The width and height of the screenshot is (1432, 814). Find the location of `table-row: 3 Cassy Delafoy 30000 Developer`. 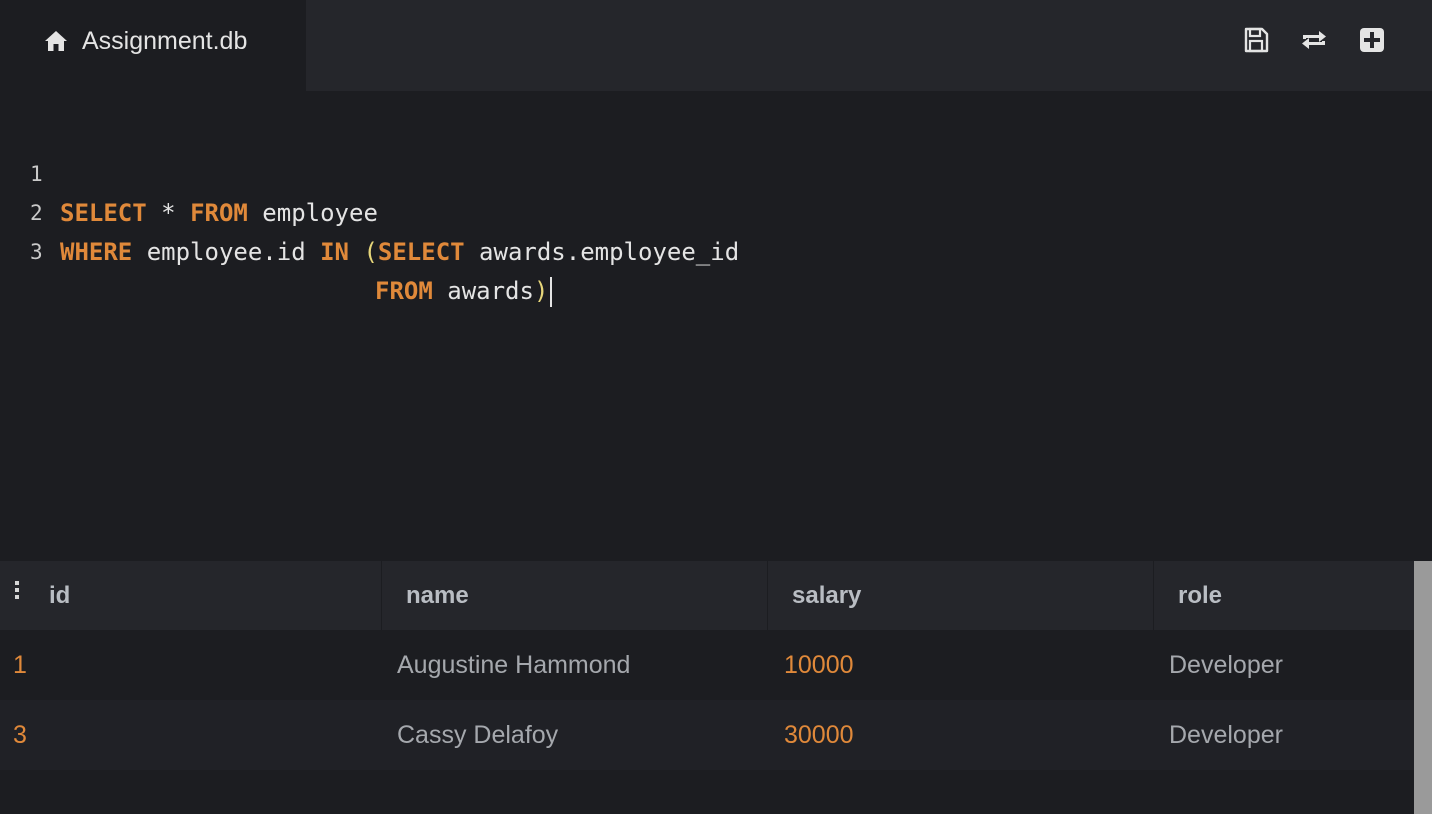

table-row: 3 Cassy Delafoy 30000 Developer is located at coordinates (707, 735).